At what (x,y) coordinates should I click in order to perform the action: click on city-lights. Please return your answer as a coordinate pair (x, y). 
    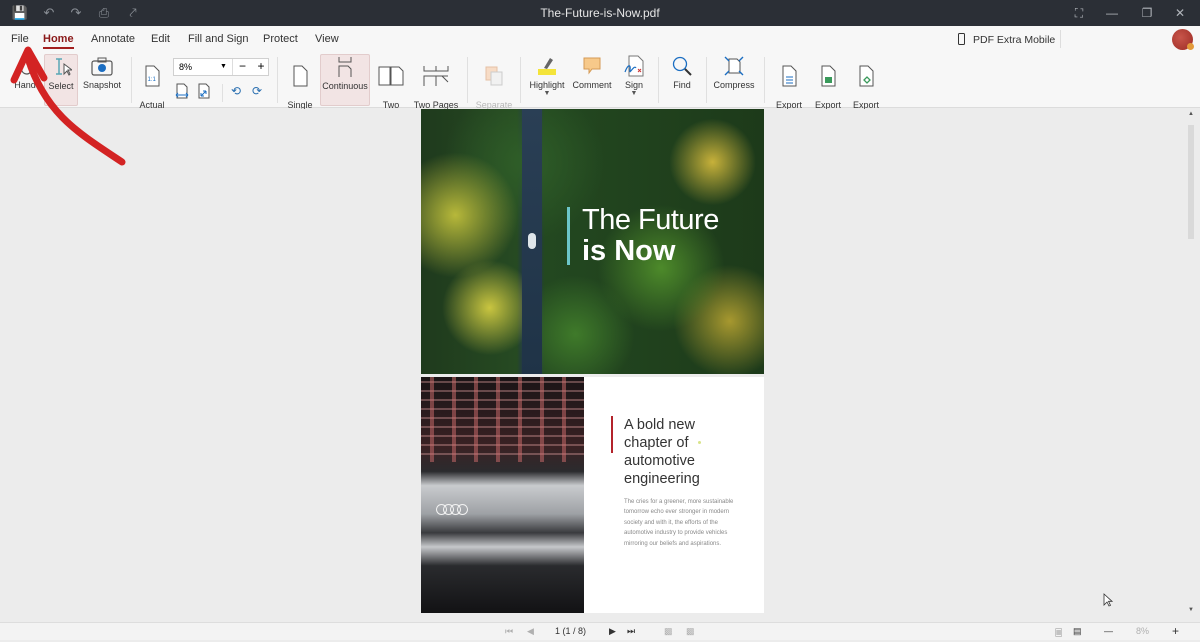
    Looking at the image, I should click on (502, 419).